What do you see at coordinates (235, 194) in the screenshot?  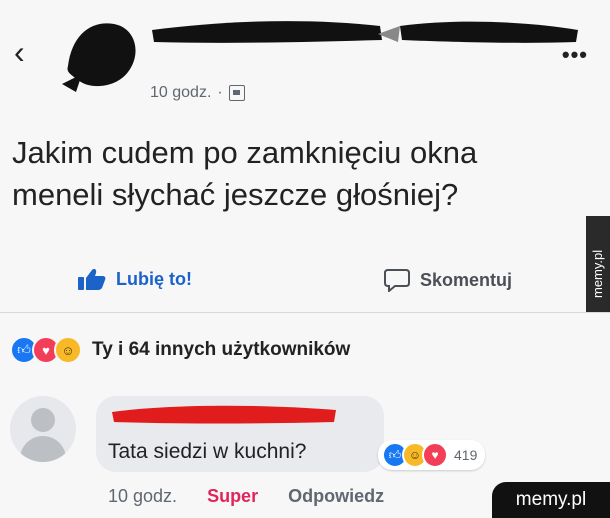 I see `post-text-line: meneli słychać jeszcze głośniej?` at bounding box center [235, 194].